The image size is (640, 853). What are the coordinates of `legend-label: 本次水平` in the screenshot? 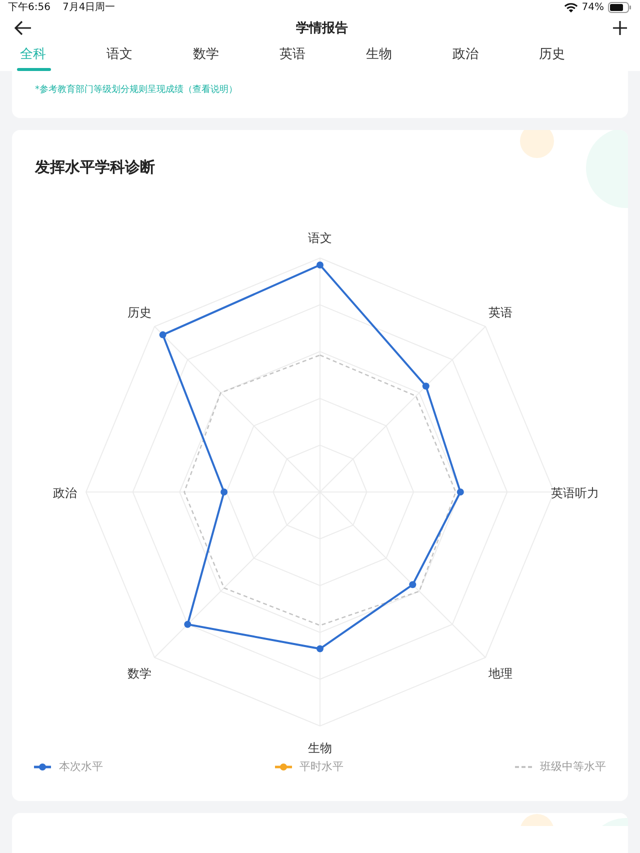 It's located at (81, 766).